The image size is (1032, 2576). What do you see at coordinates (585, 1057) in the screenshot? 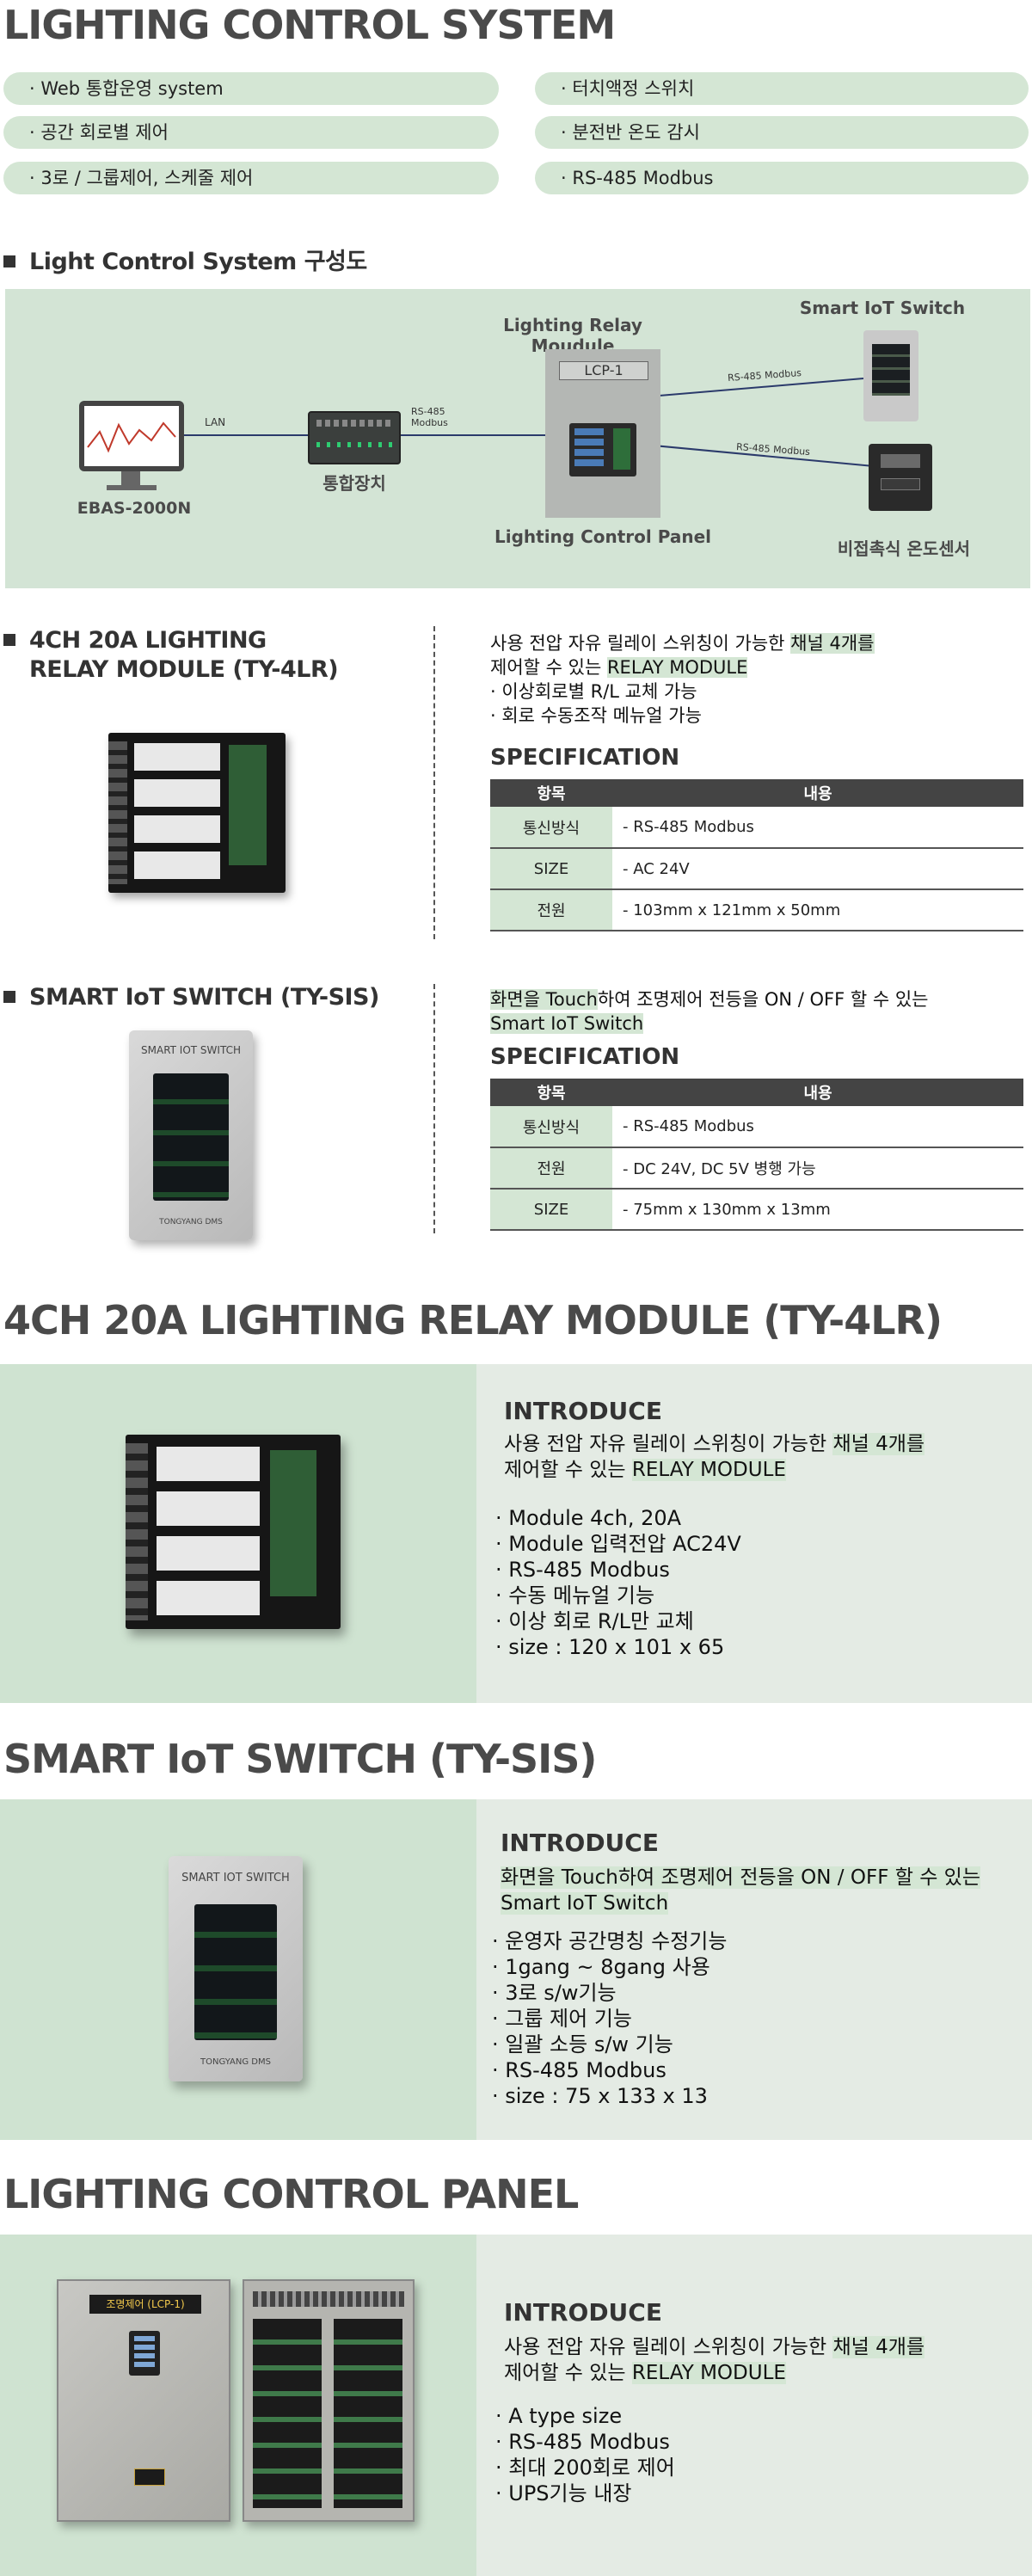
I see `product2-spec-title: SPECIFICATION` at bounding box center [585, 1057].